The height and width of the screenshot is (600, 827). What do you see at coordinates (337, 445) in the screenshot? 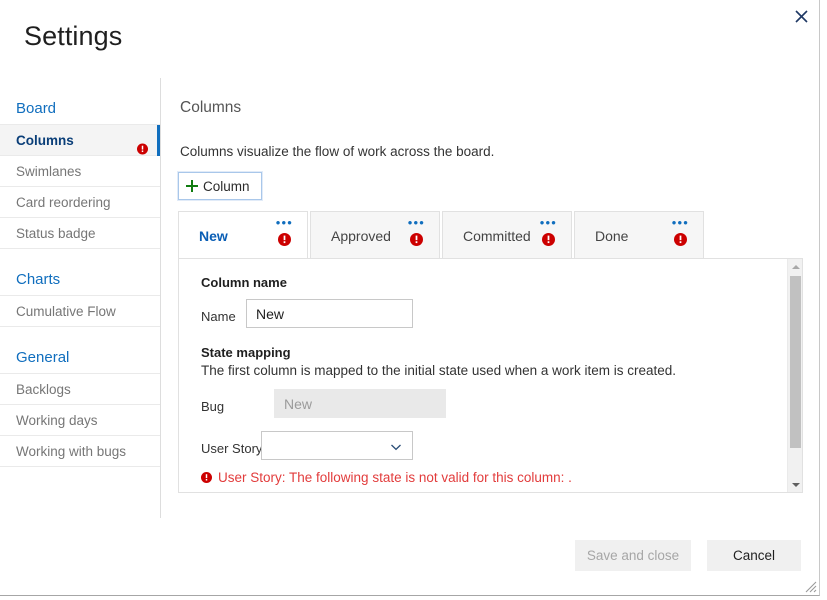
I see `user-story-state-dropdown` at bounding box center [337, 445].